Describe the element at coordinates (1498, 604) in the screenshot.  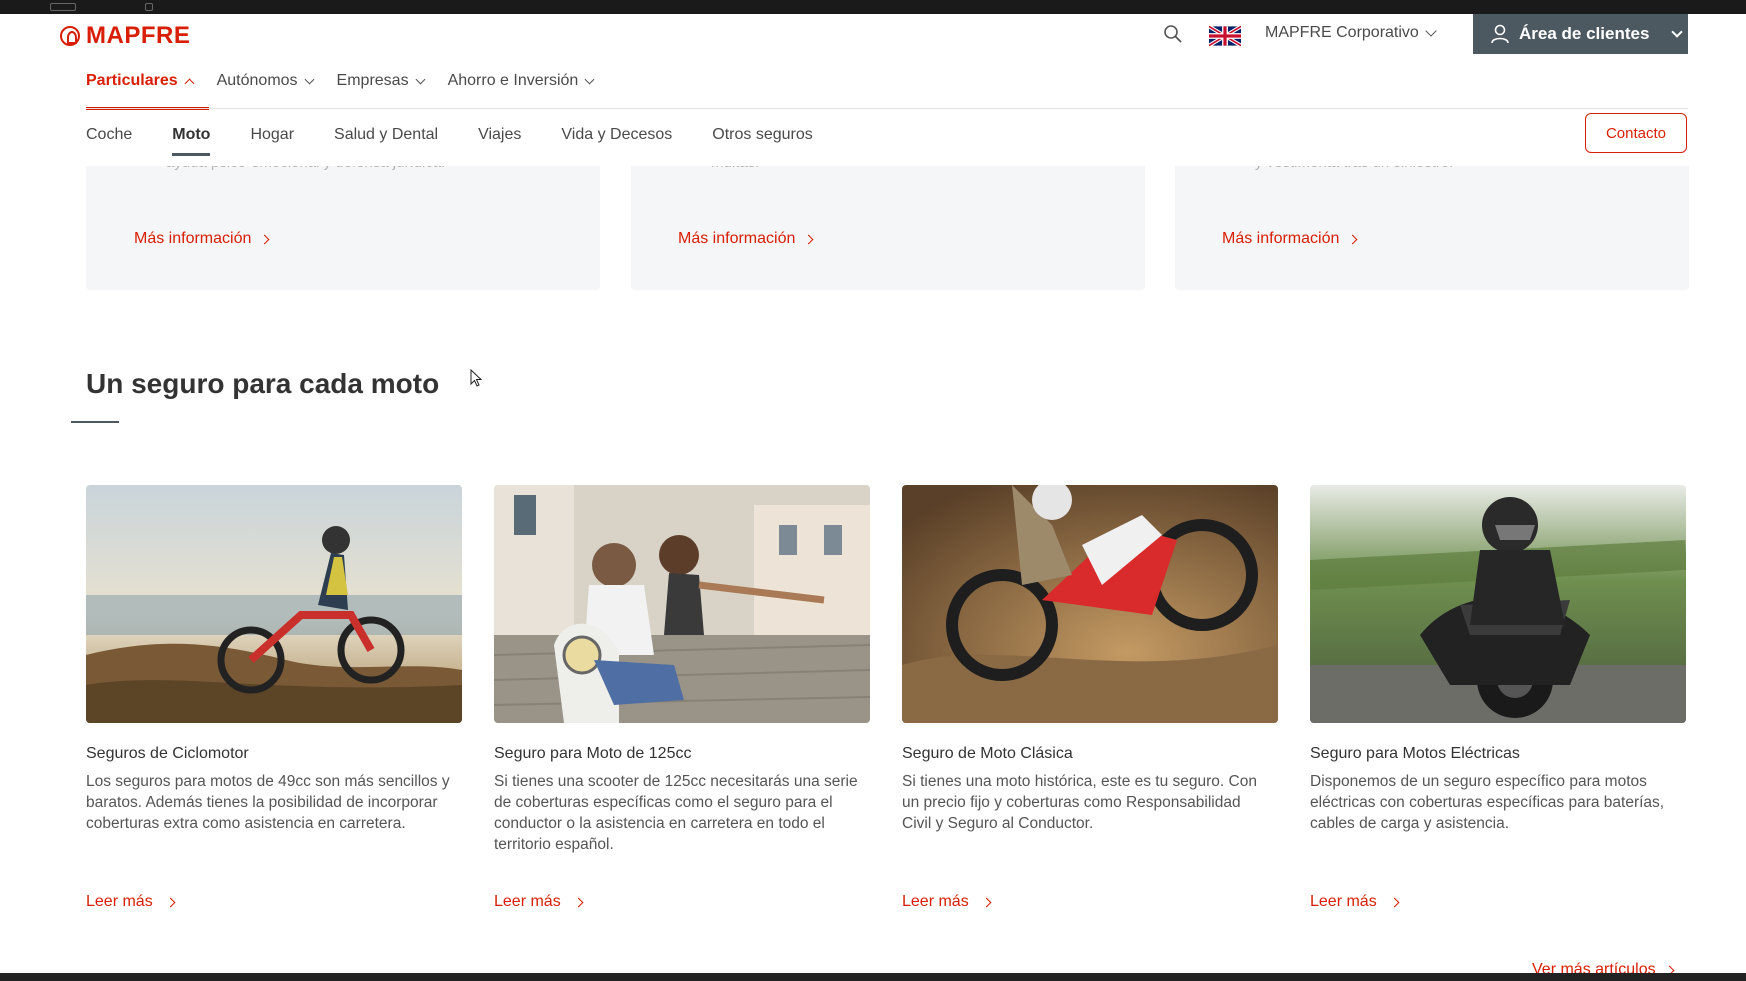
I see `electric-moto-image` at that location.